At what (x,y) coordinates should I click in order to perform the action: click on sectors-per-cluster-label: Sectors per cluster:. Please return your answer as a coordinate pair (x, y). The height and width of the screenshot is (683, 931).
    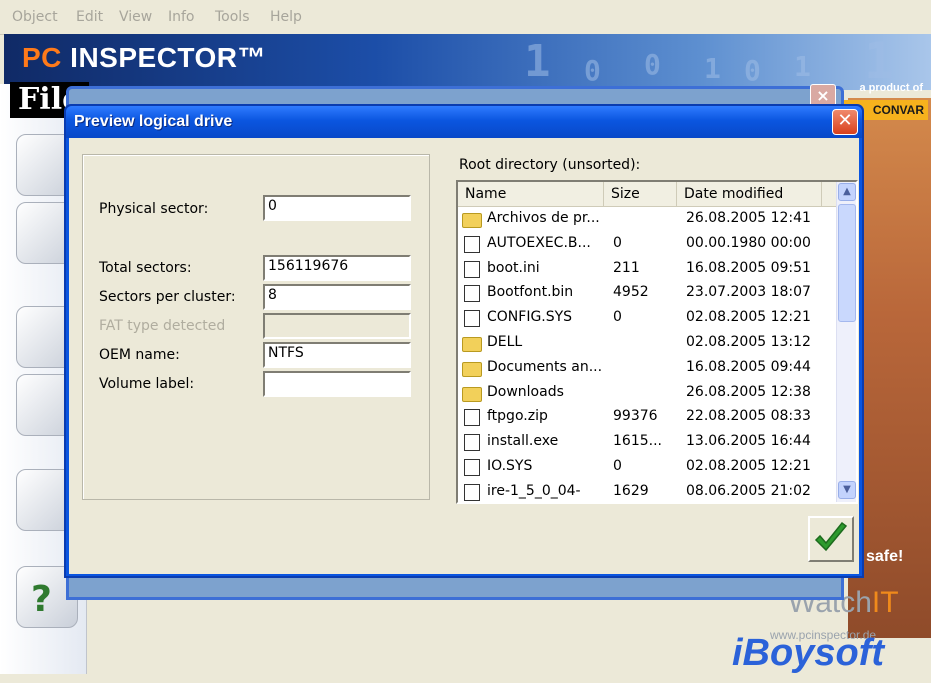
    Looking at the image, I should click on (167, 297).